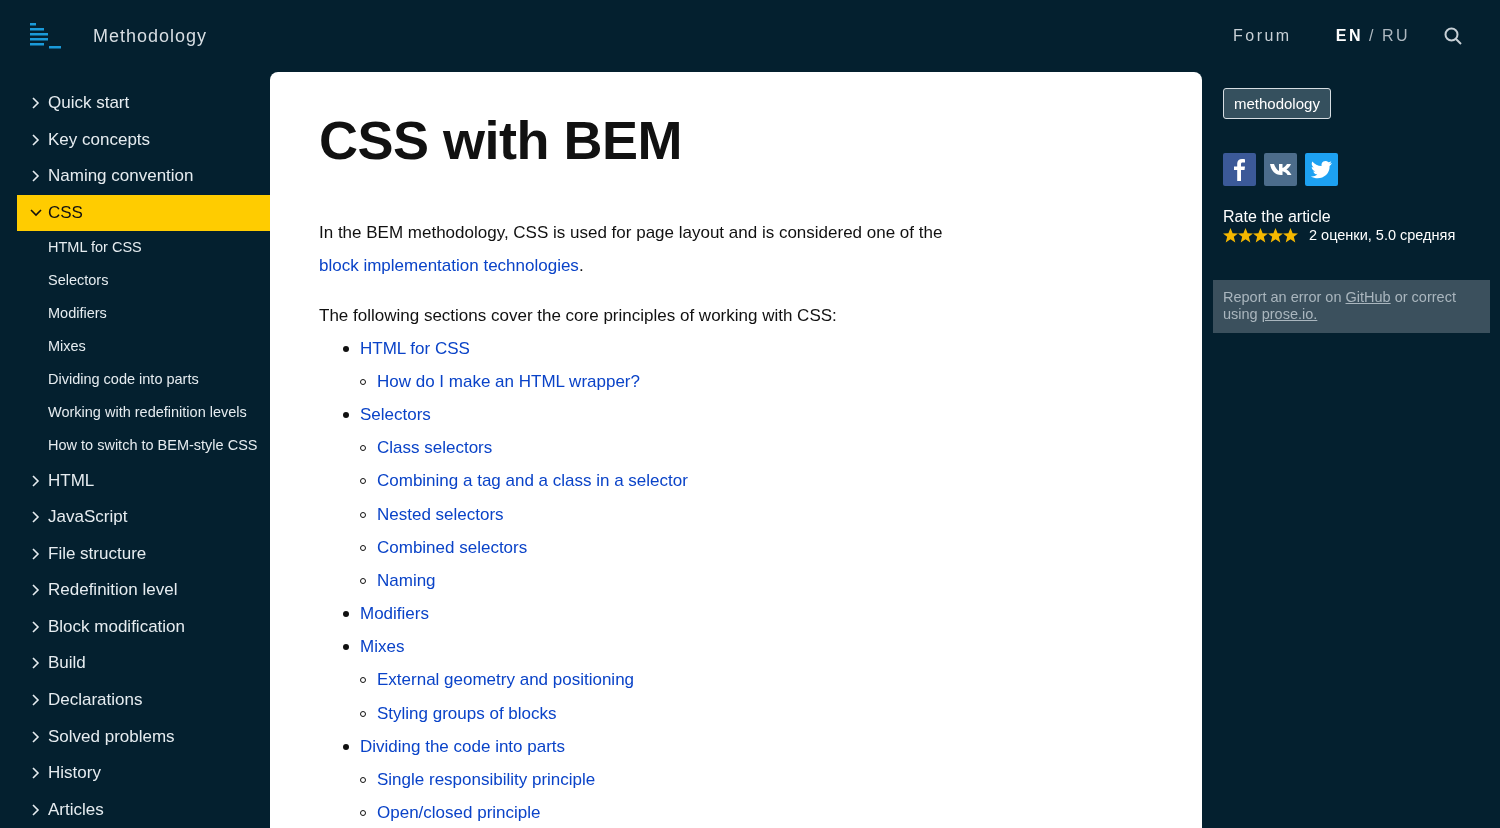 This screenshot has height=828, width=1500. I want to click on intro-paragraph: In the BEM methodology, CSS is used for page layout and is considered one of the block implementation technologies., so click(631, 249).